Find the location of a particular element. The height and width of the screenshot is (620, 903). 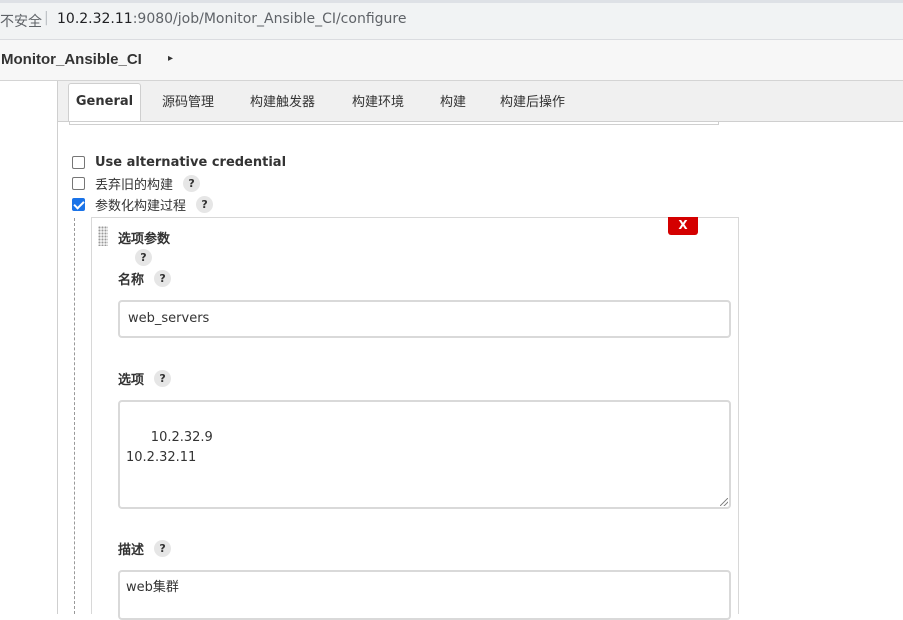

tab-build: 构建 is located at coordinates (453, 100).